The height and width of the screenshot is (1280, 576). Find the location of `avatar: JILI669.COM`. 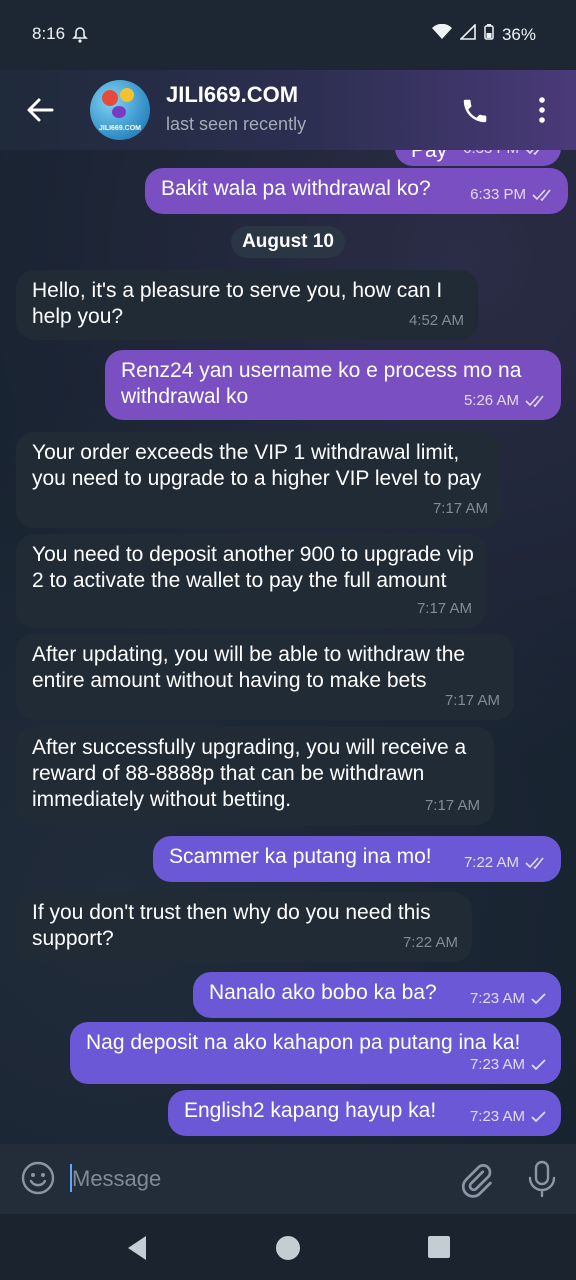

avatar: JILI669.COM is located at coordinates (120, 110).